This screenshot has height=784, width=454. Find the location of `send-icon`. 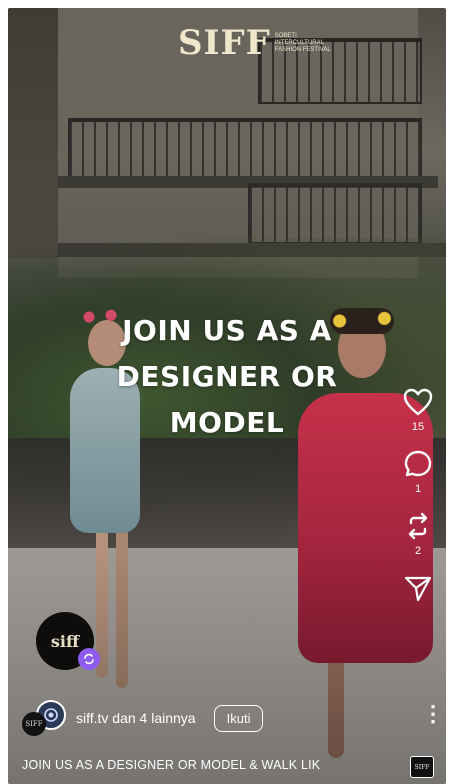

send-icon is located at coordinates (418, 588).